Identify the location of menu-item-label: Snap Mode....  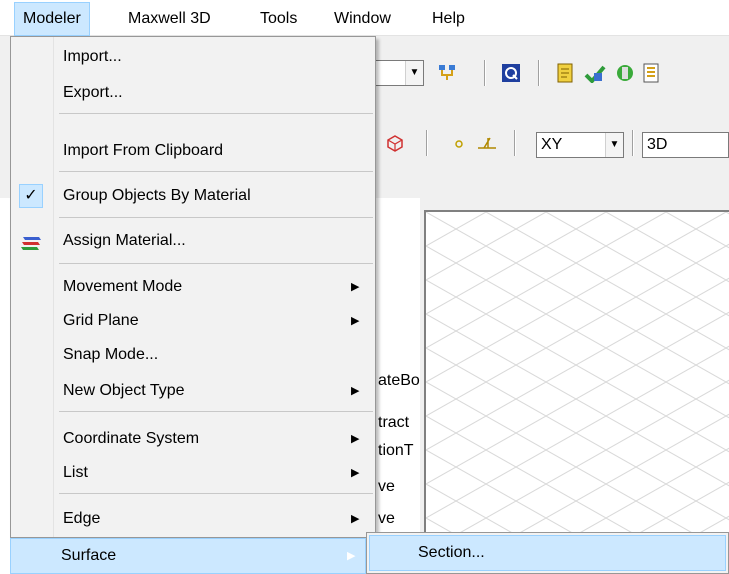
(111, 354).